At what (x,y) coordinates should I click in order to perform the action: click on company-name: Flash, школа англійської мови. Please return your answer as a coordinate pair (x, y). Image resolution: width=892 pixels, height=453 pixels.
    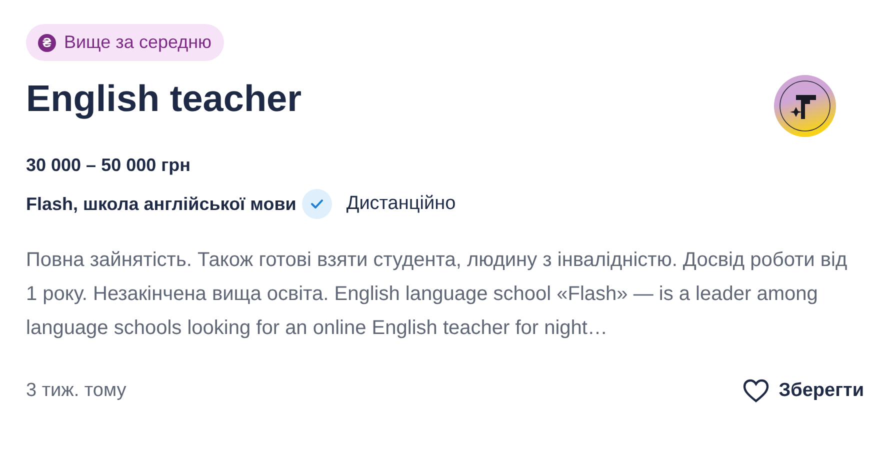
    Looking at the image, I should click on (161, 204).